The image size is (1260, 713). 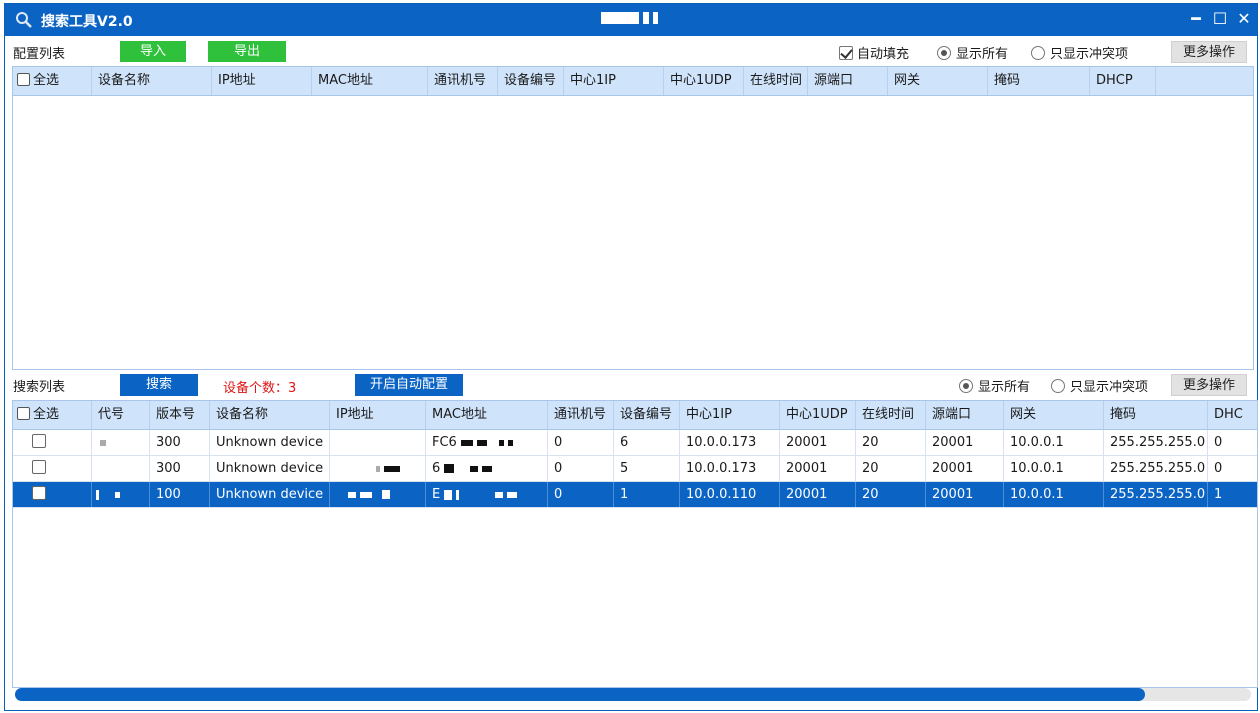 I want to click on center-udp-cell: 20001, so click(x=818, y=468).